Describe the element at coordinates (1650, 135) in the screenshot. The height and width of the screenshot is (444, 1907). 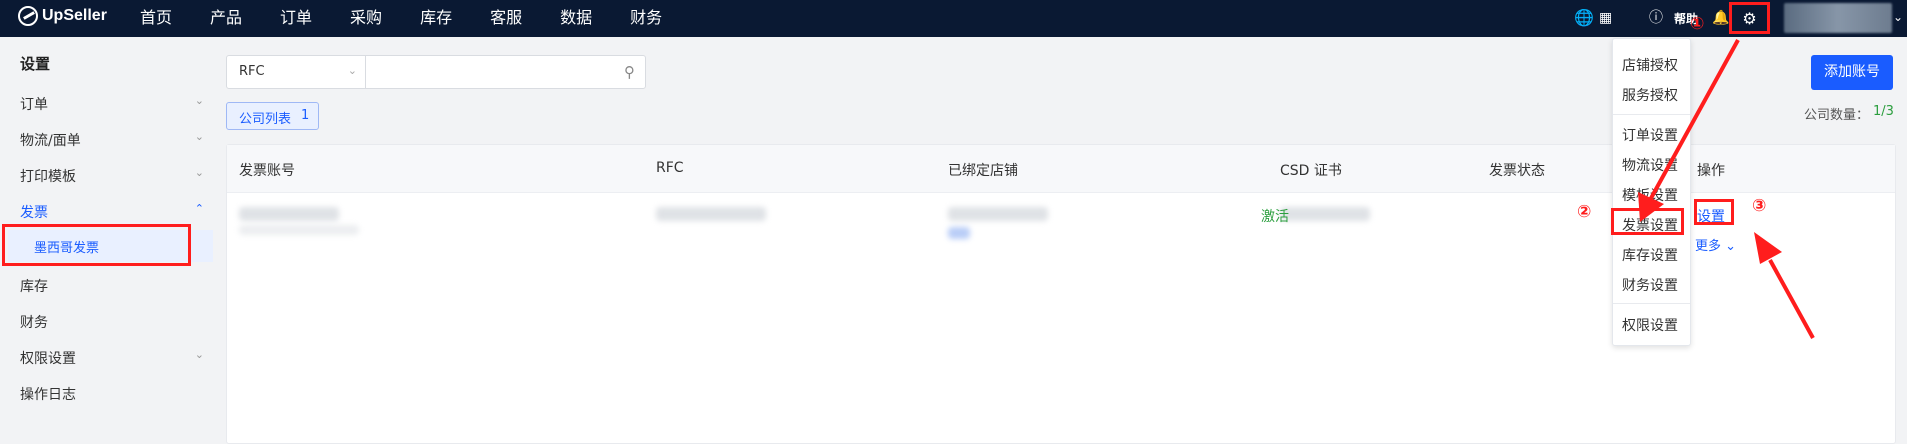
I see `menu-item-order-settings: 订单设置` at that location.